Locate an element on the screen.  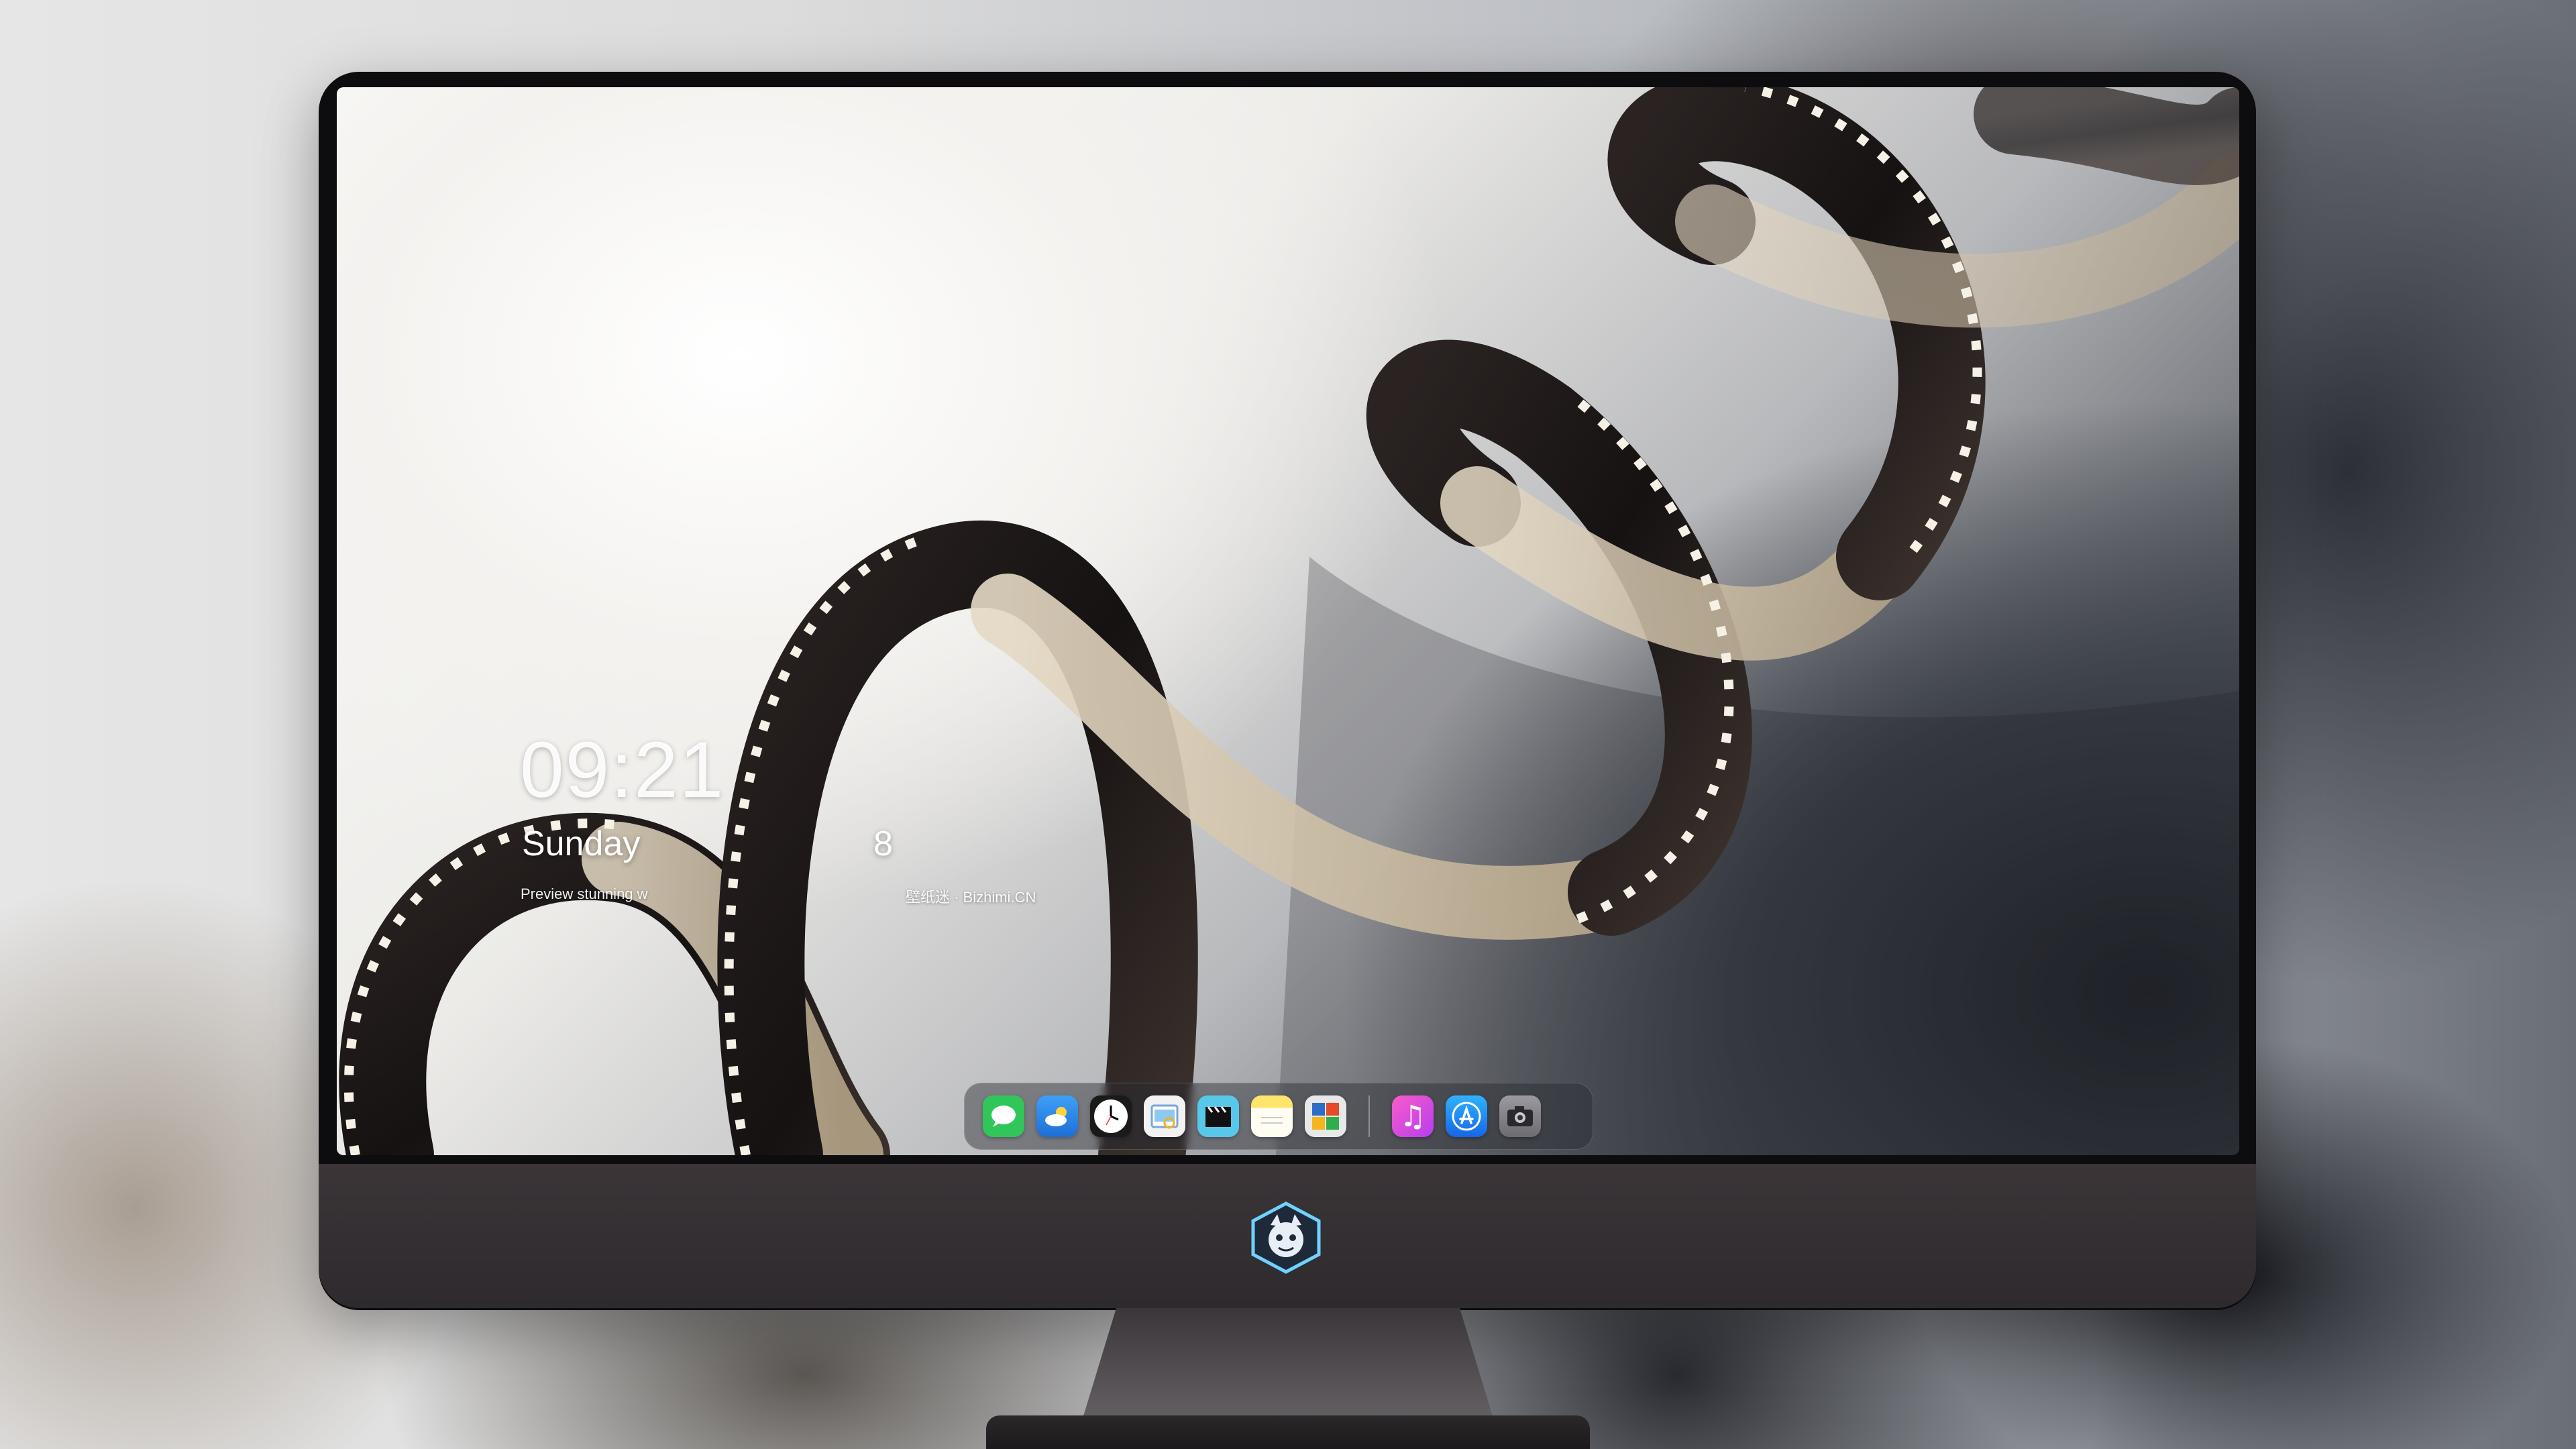
clock-time: 09:21 is located at coordinates (622, 770).